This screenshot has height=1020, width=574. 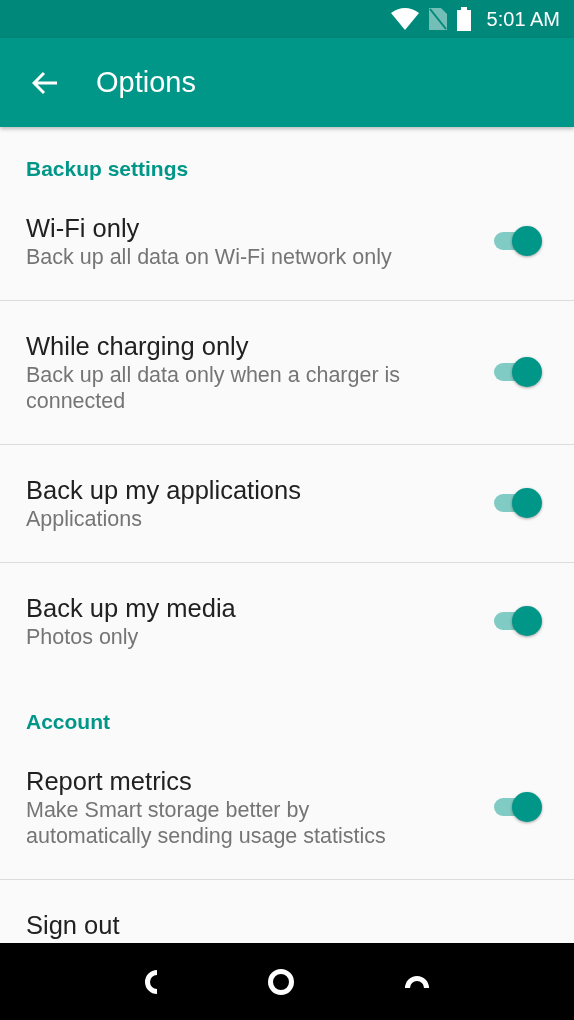 What do you see at coordinates (146, 82) in the screenshot?
I see `screen-title: Options` at bounding box center [146, 82].